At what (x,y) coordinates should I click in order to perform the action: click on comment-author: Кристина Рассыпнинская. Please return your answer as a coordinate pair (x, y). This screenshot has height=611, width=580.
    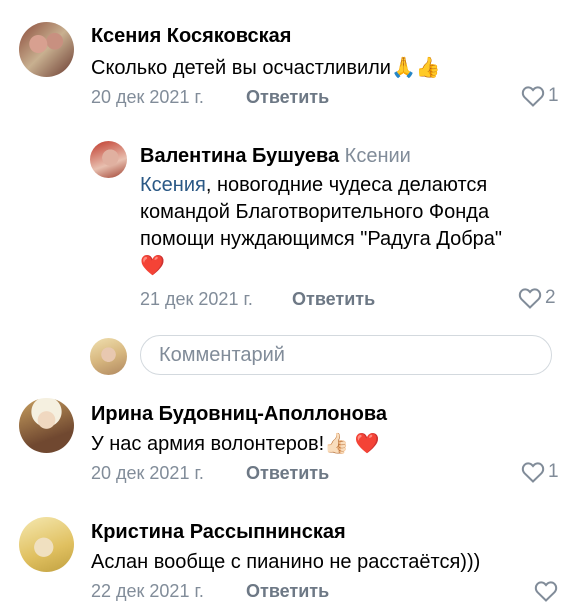
    Looking at the image, I should click on (218, 532).